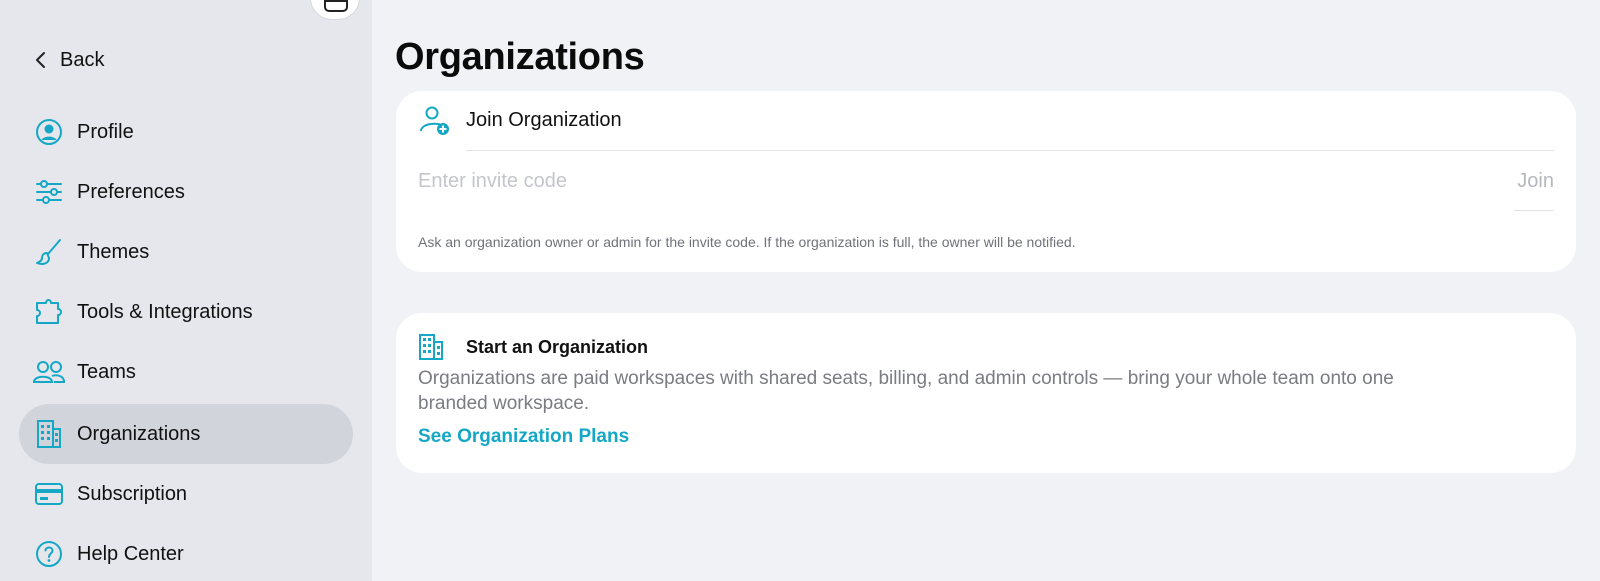 This screenshot has width=1600, height=581. I want to click on sliders-icon, so click(49, 192).